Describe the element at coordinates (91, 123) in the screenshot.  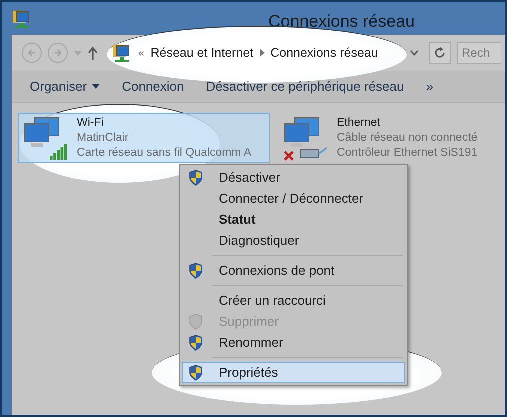
I see `connection-name: Wi-Fi` at that location.